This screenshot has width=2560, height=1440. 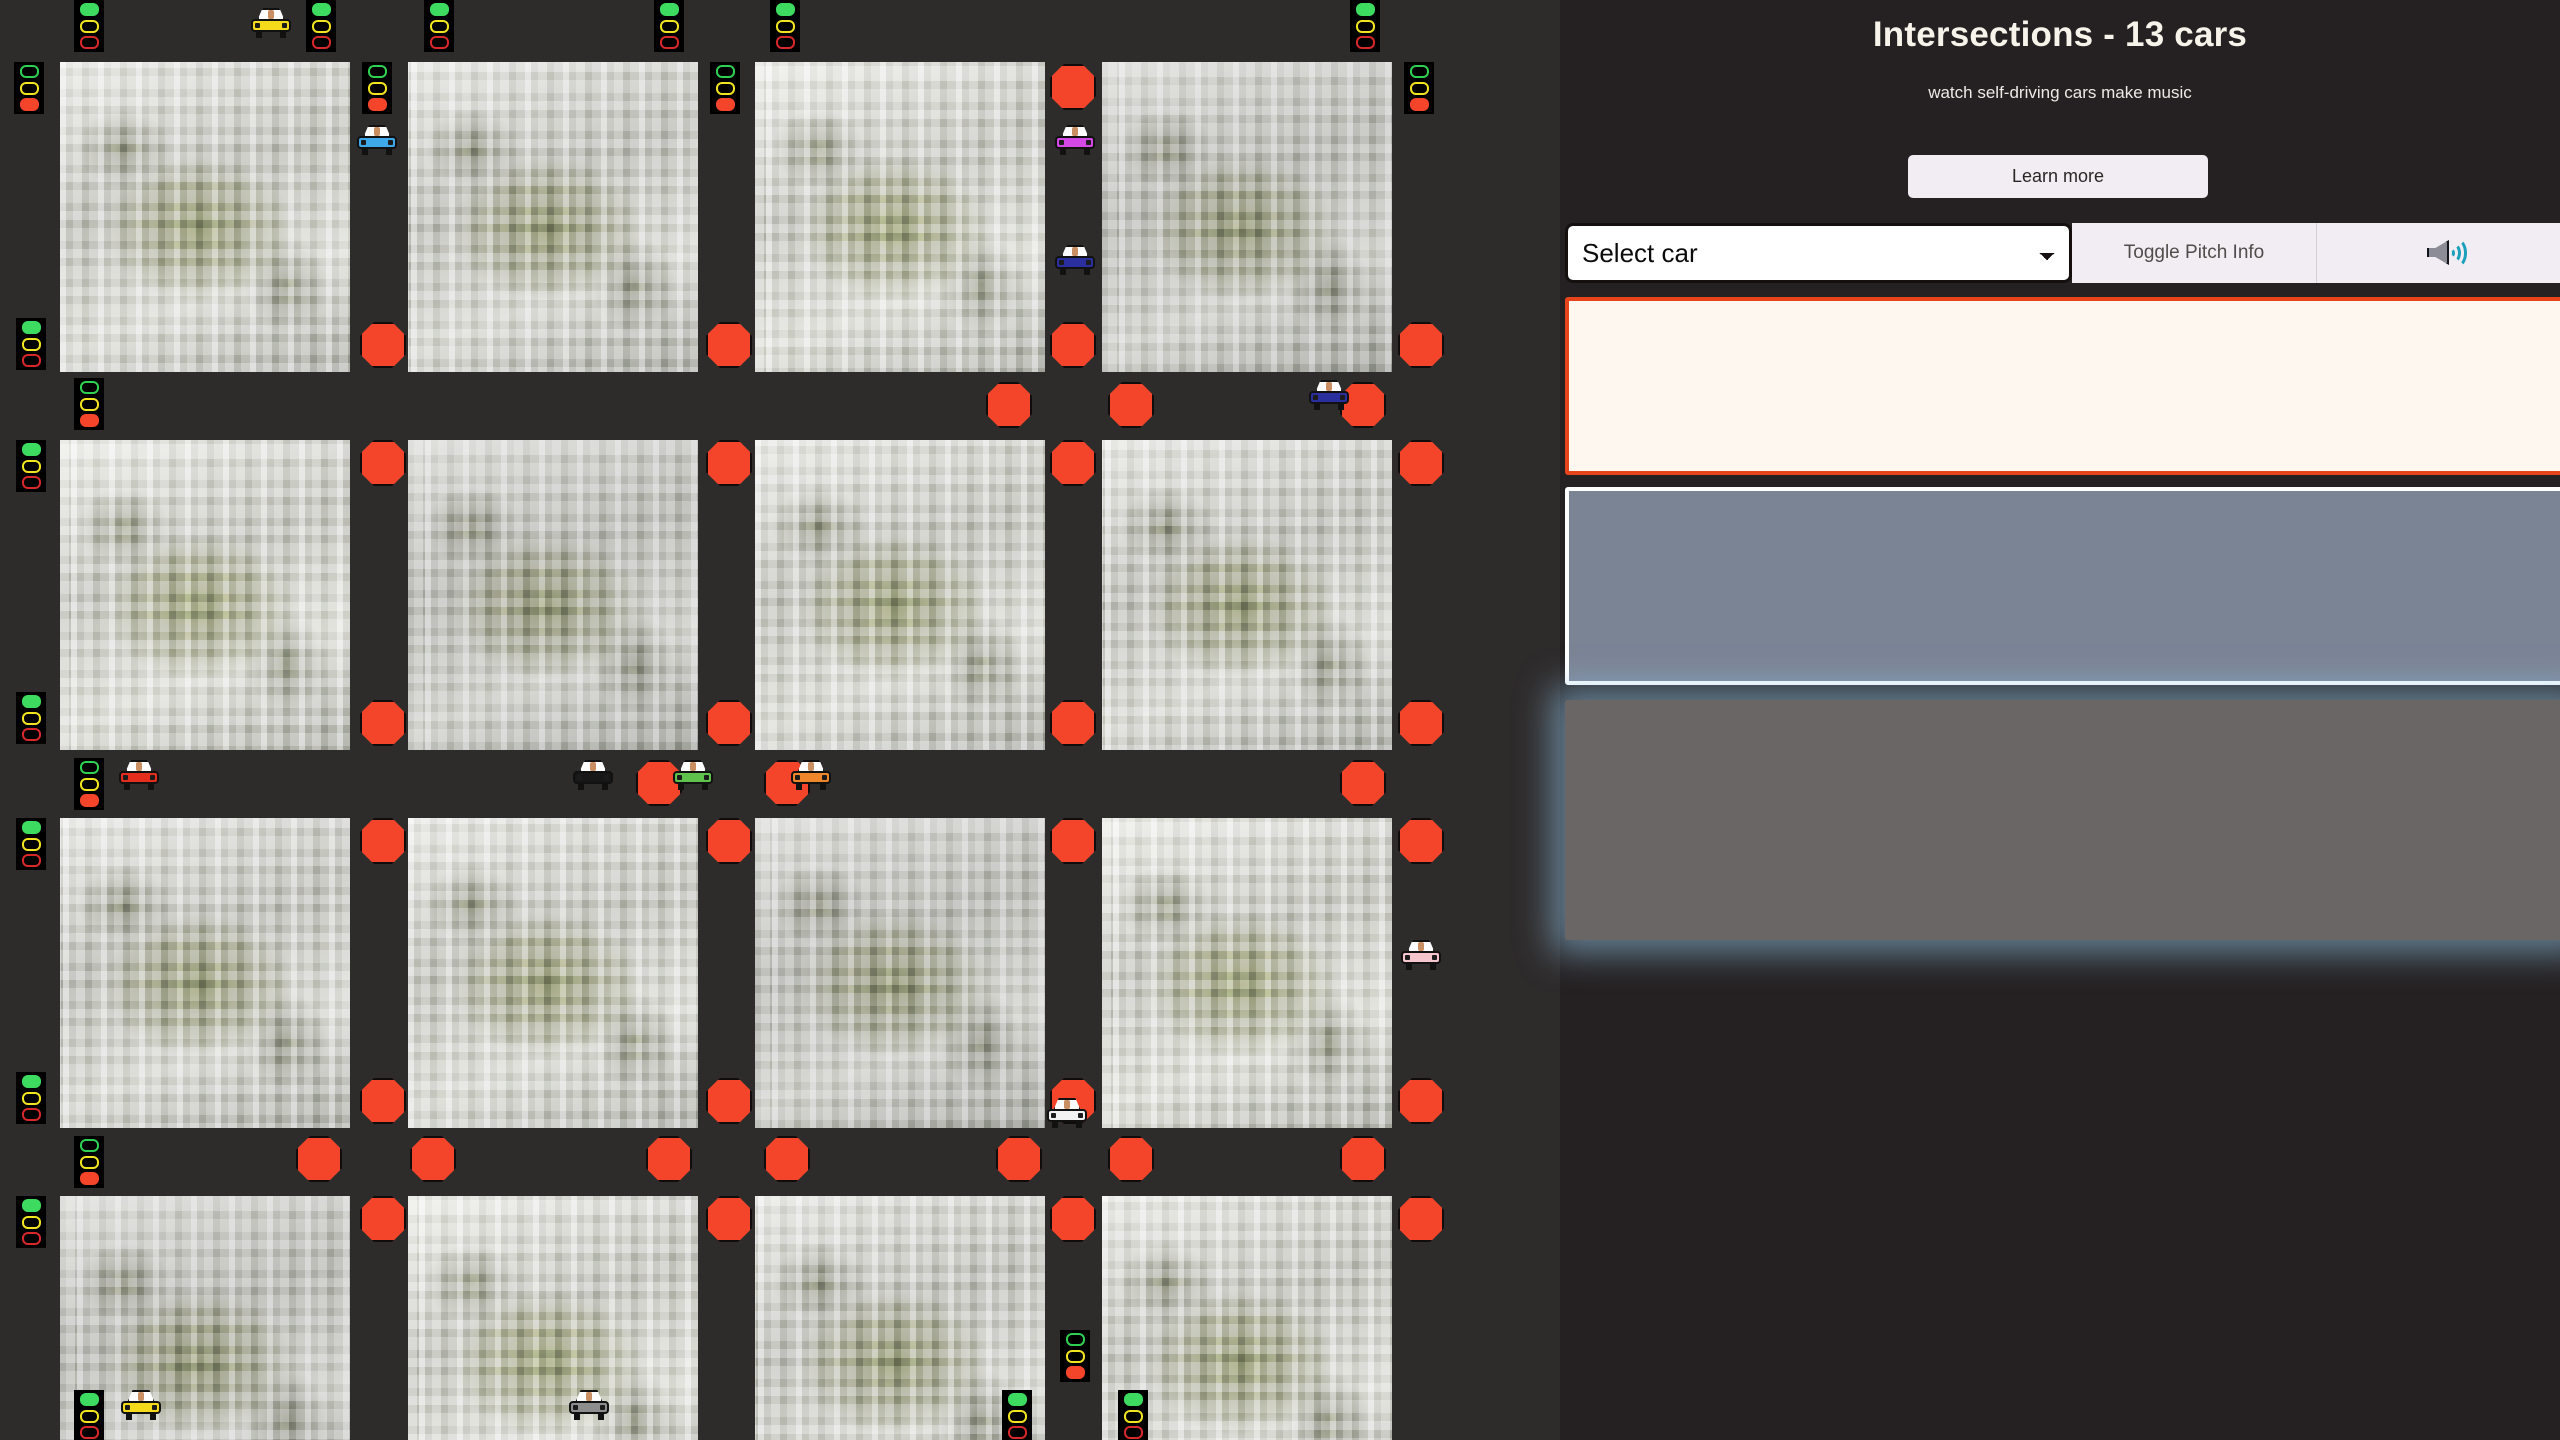 What do you see at coordinates (2058, 176) in the screenshot?
I see `learn-more-button: Learn more` at bounding box center [2058, 176].